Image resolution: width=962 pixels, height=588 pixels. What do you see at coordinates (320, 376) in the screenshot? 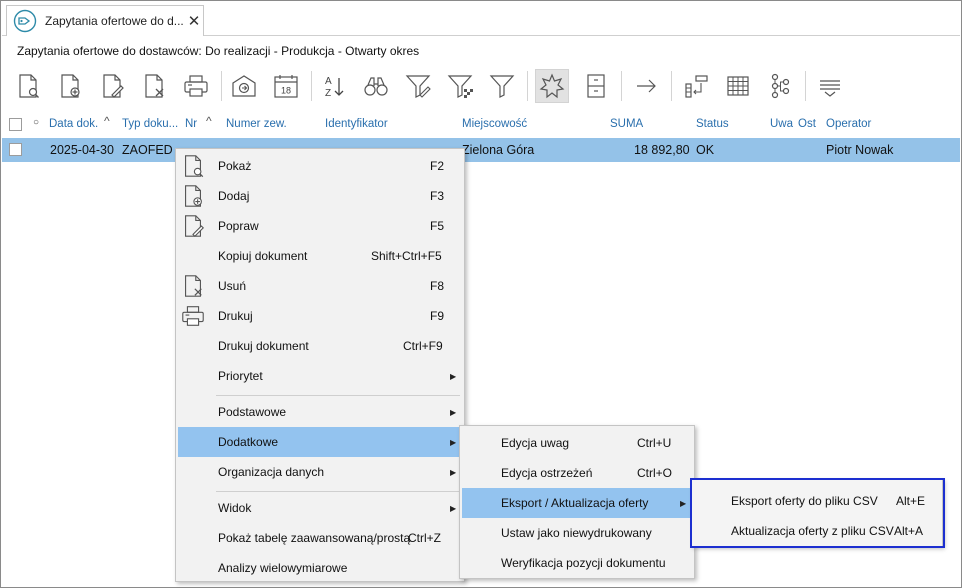
I see `menu-item-priorytet: Priorytet ▶` at bounding box center [320, 376].